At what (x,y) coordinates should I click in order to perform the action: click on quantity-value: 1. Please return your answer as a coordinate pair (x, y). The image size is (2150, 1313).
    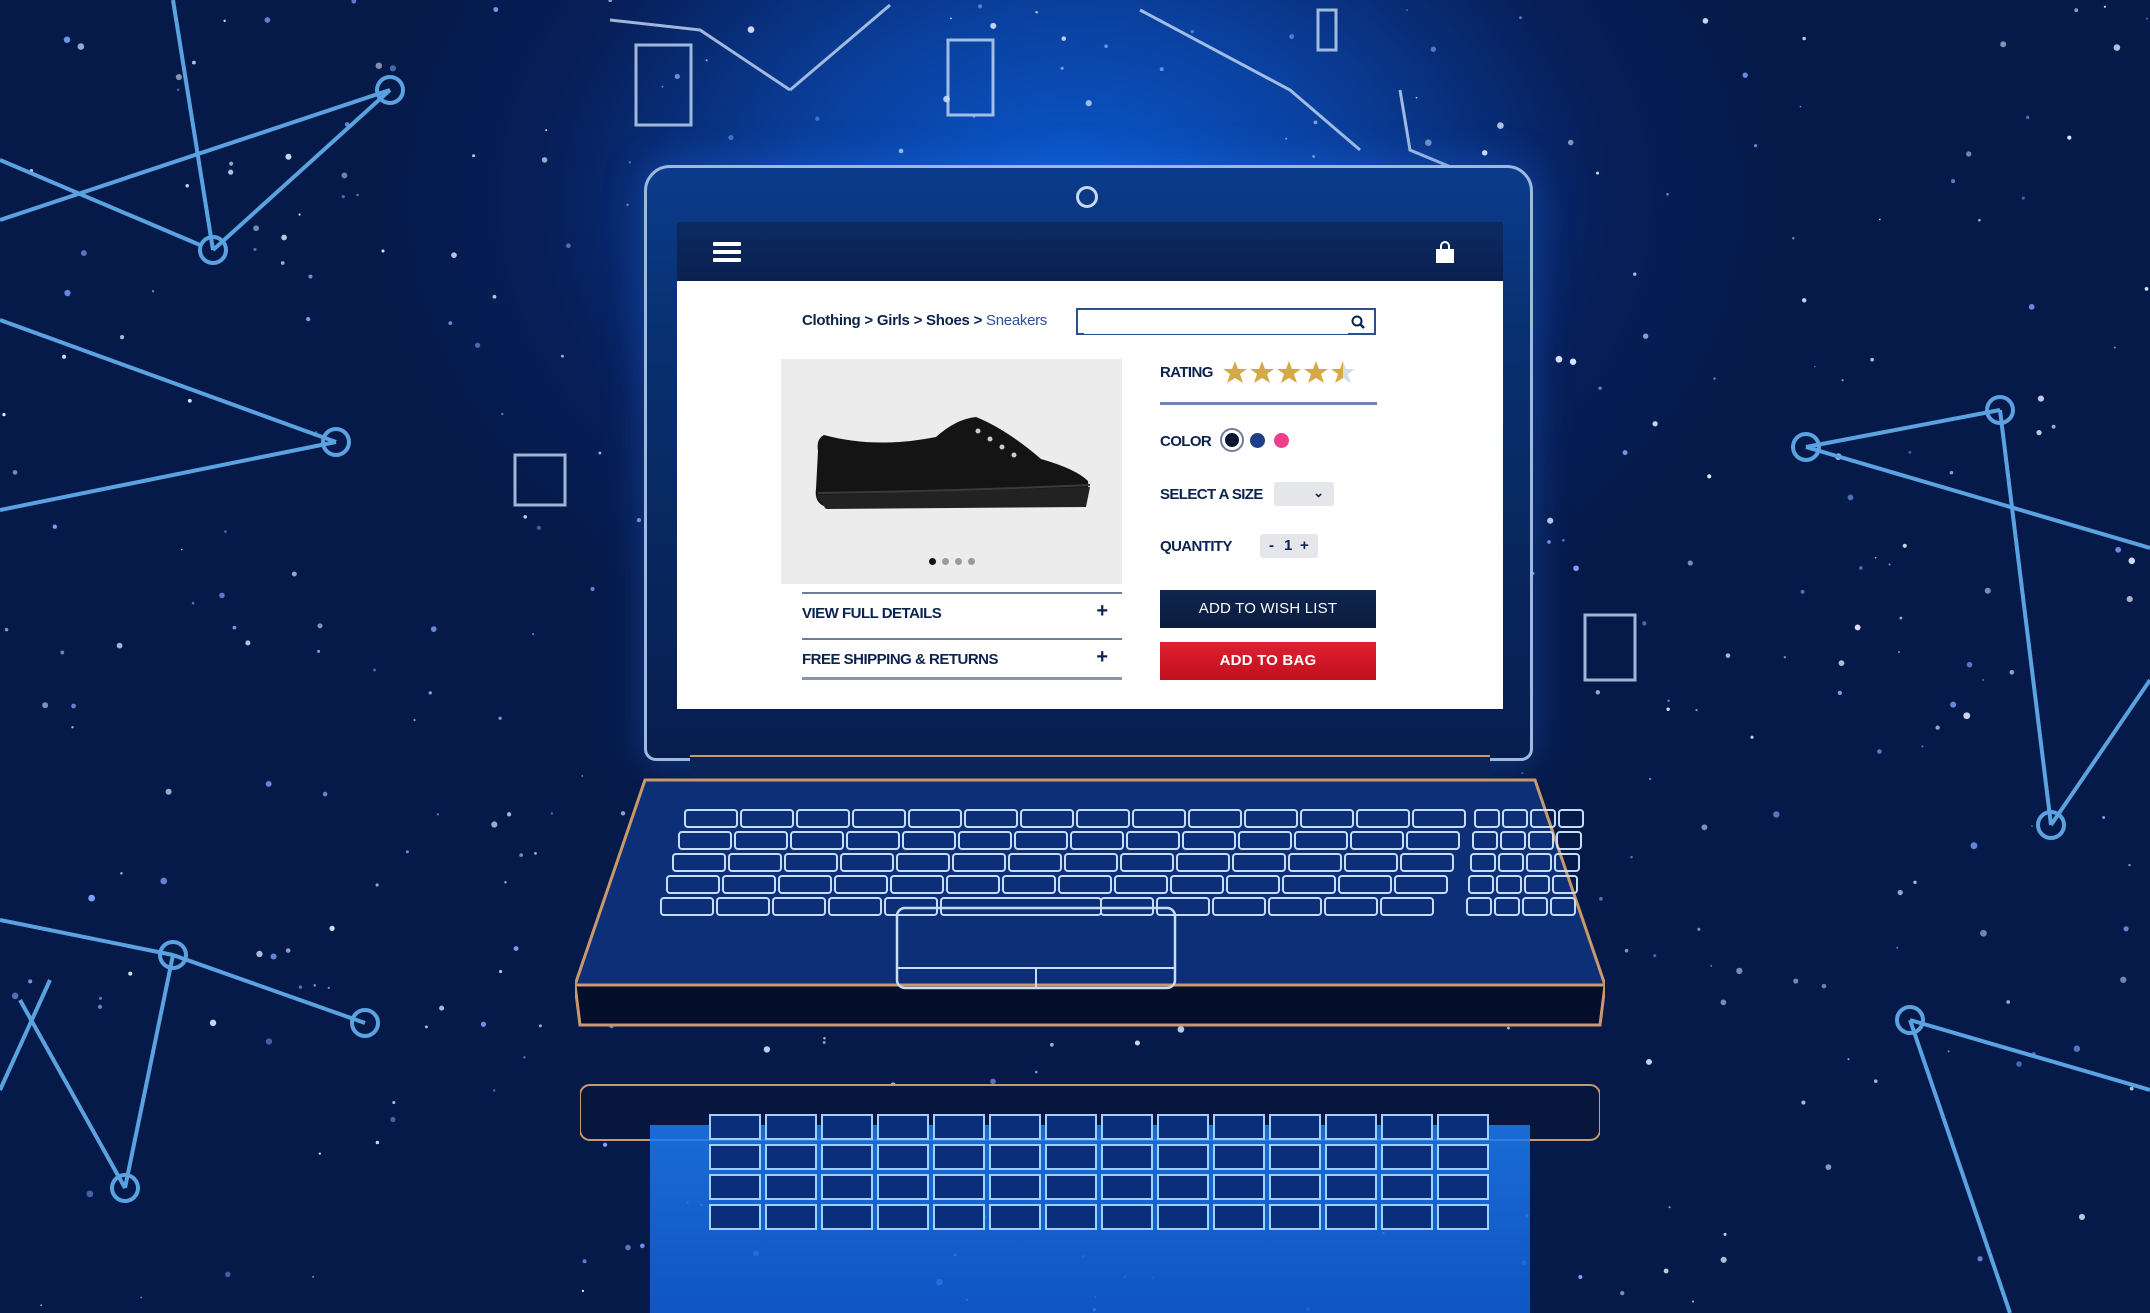
    Looking at the image, I should click on (1288, 545).